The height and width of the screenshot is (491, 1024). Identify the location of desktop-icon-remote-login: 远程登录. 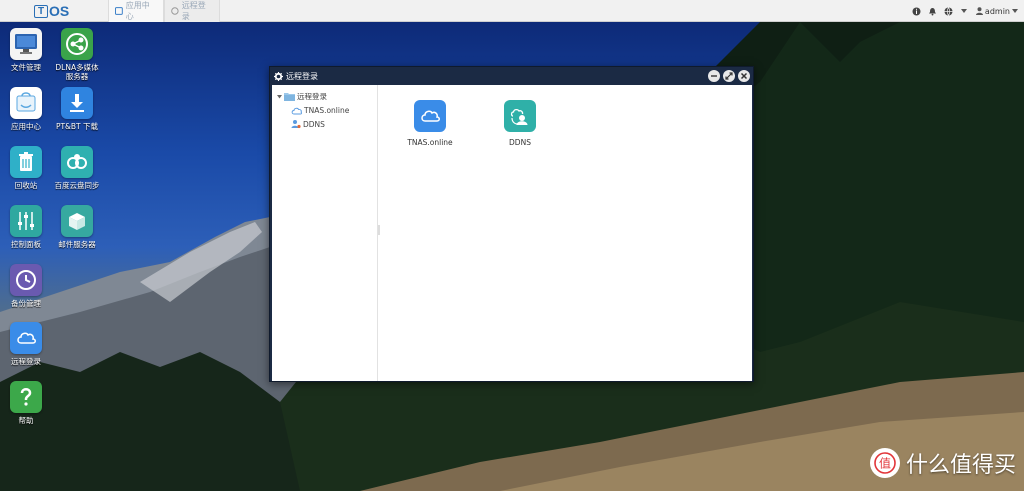
(26, 344).